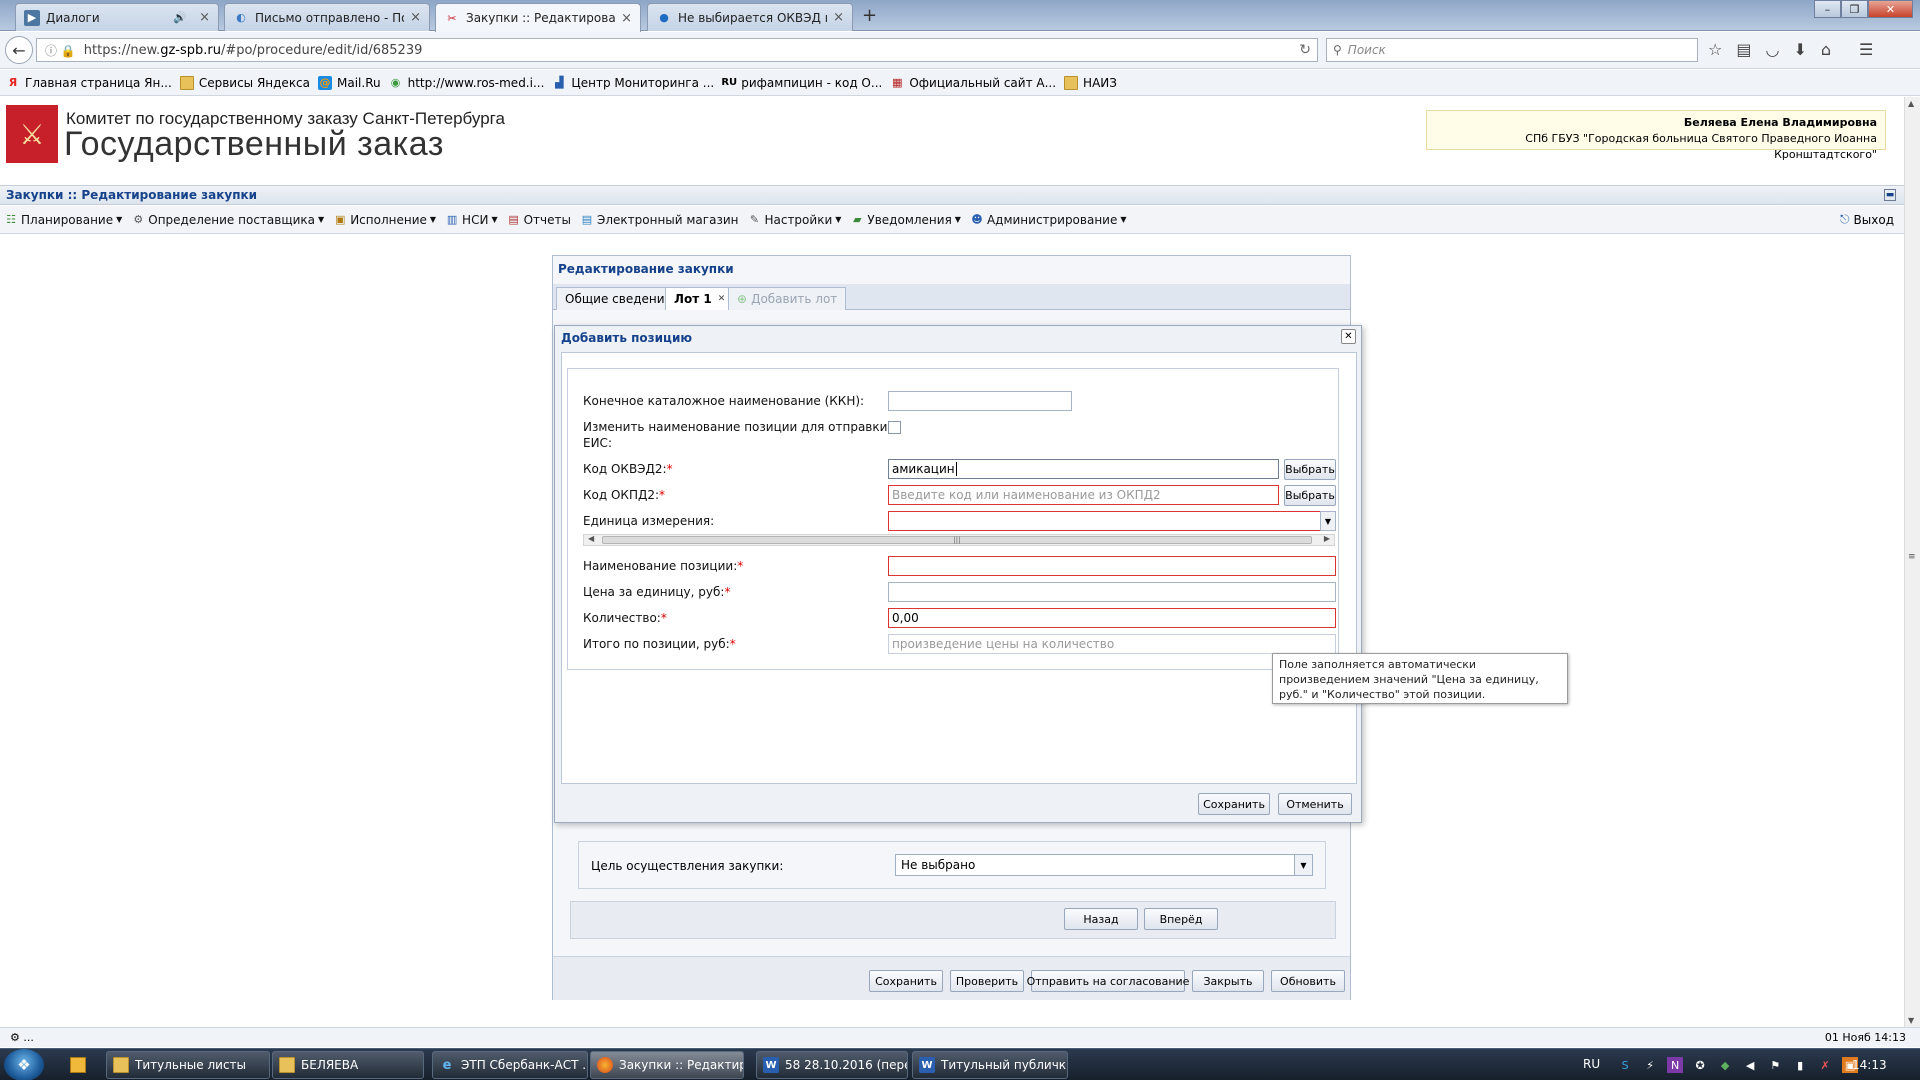  I want to click on name-label-text: Наименование позиции:, so click(660, 566).